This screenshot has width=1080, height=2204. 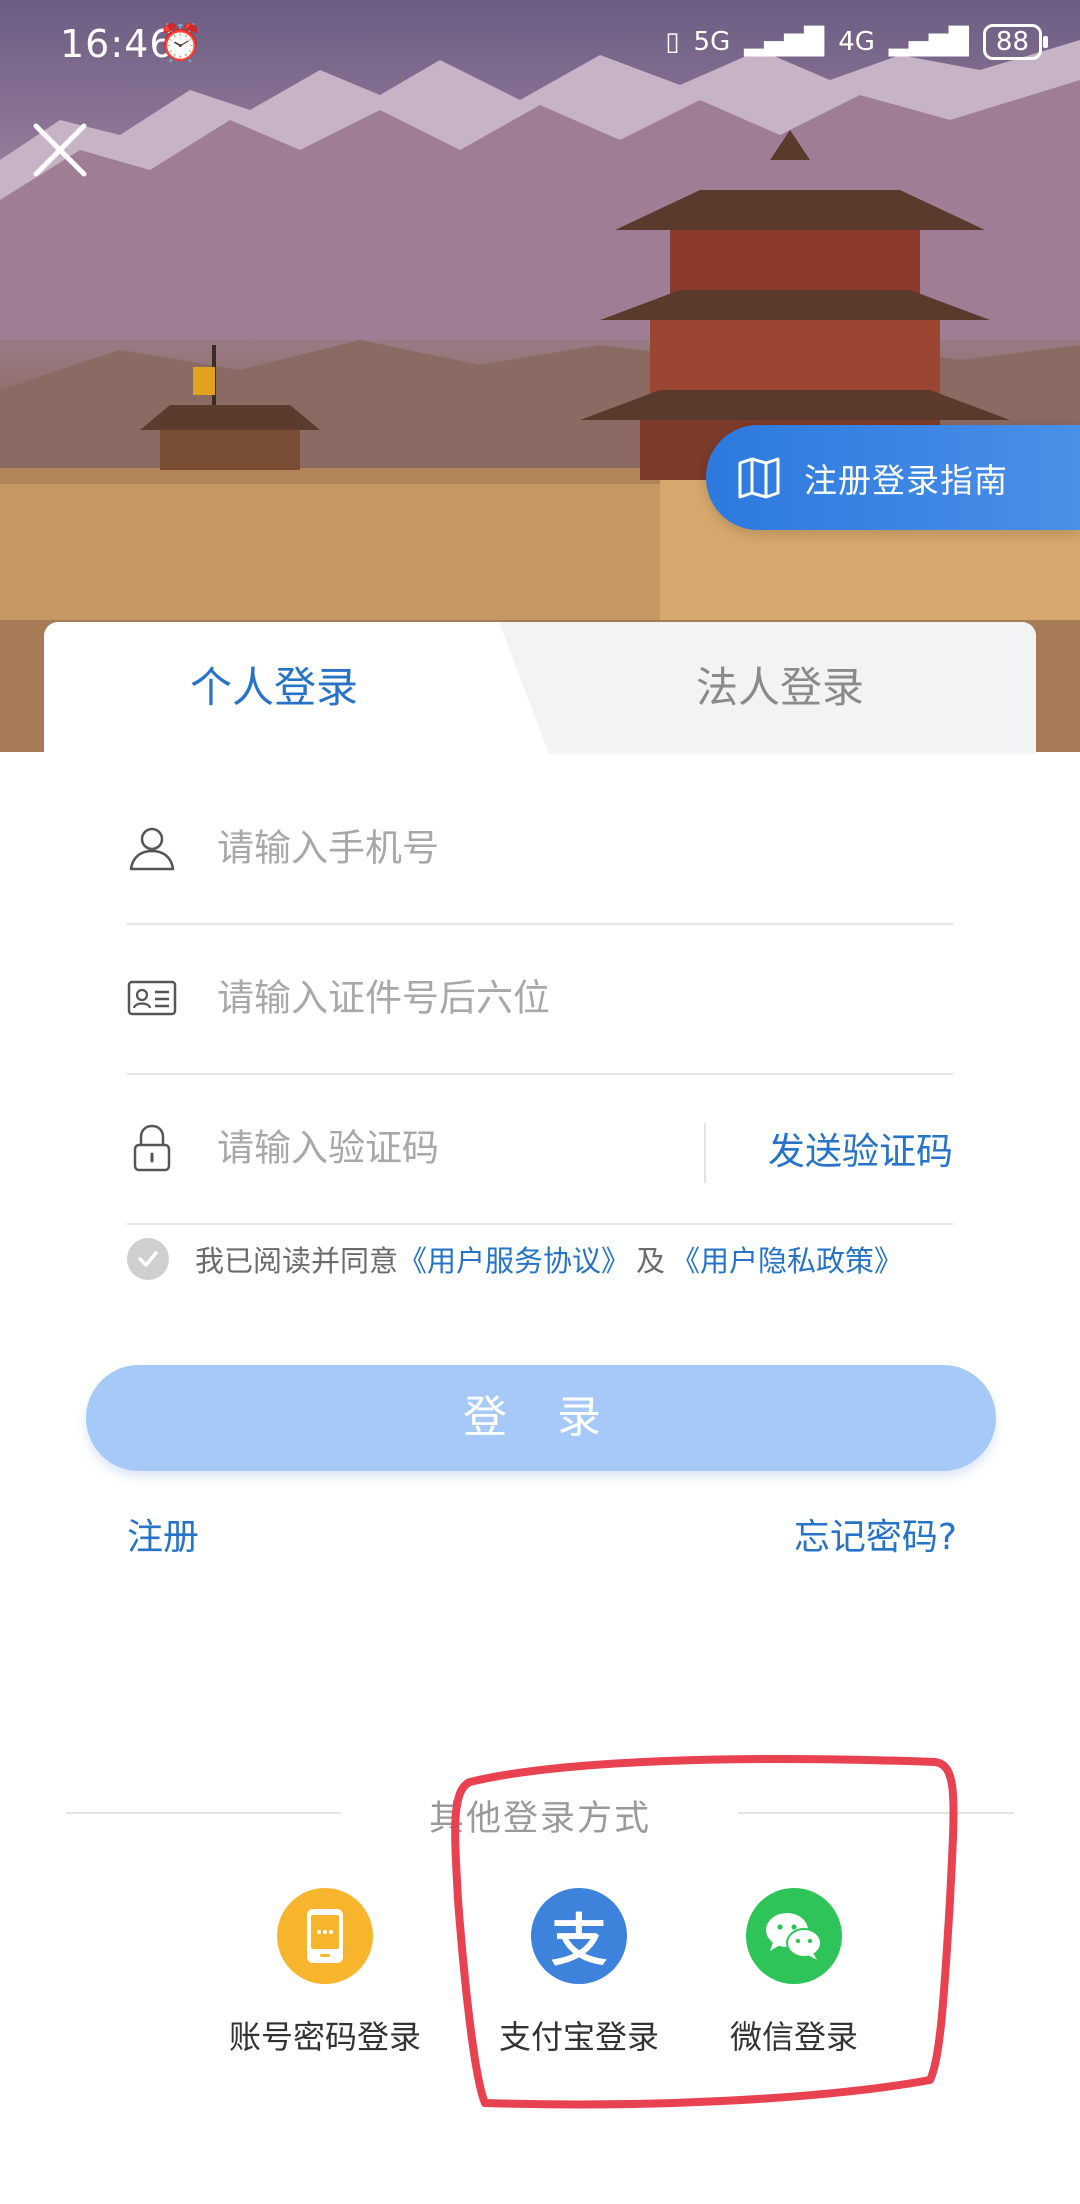 I want to click on account-password-login-button: 账号密码登录, so click(x=325, y=1973).